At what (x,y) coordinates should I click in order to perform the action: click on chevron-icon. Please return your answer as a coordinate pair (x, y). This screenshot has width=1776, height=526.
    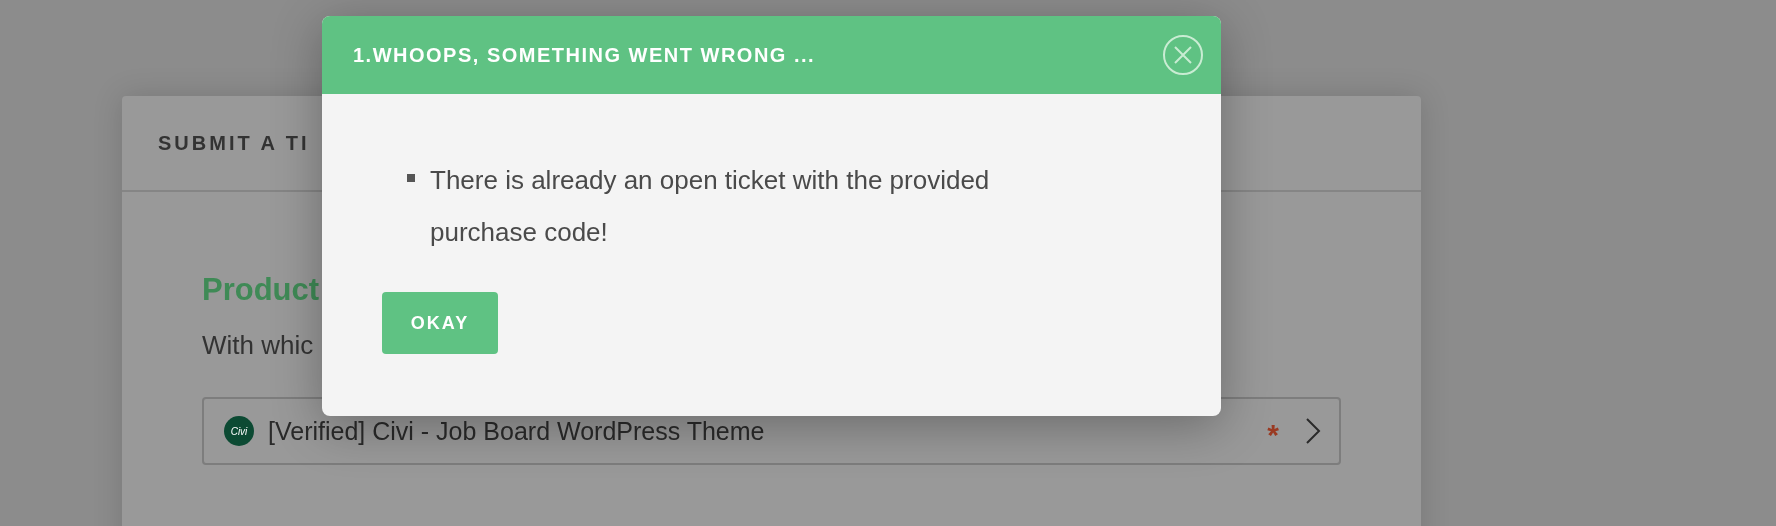
    Looking at the image, I should click on (1313, 431).